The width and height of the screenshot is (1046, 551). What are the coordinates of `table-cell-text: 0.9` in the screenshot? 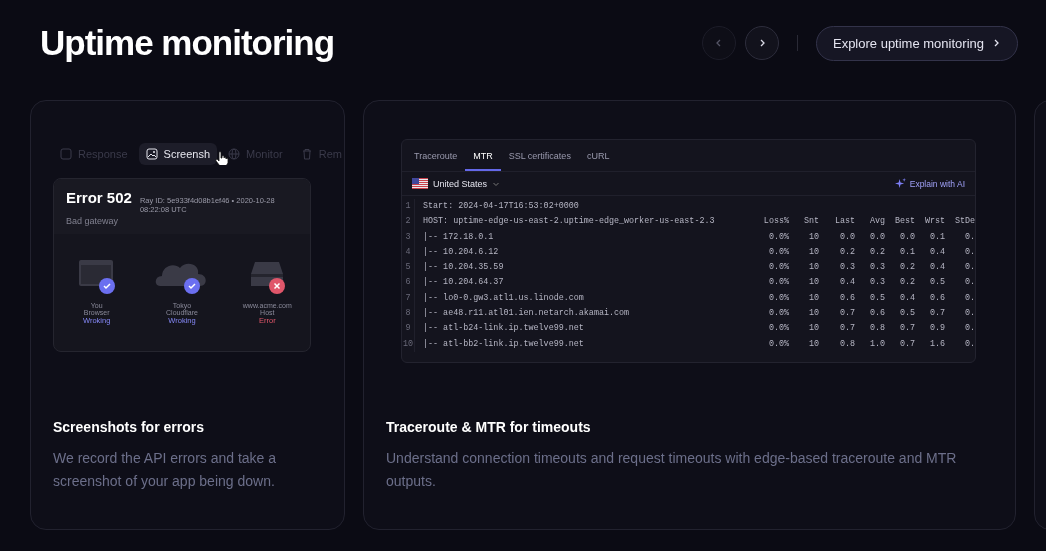 It's located at (936, 329).